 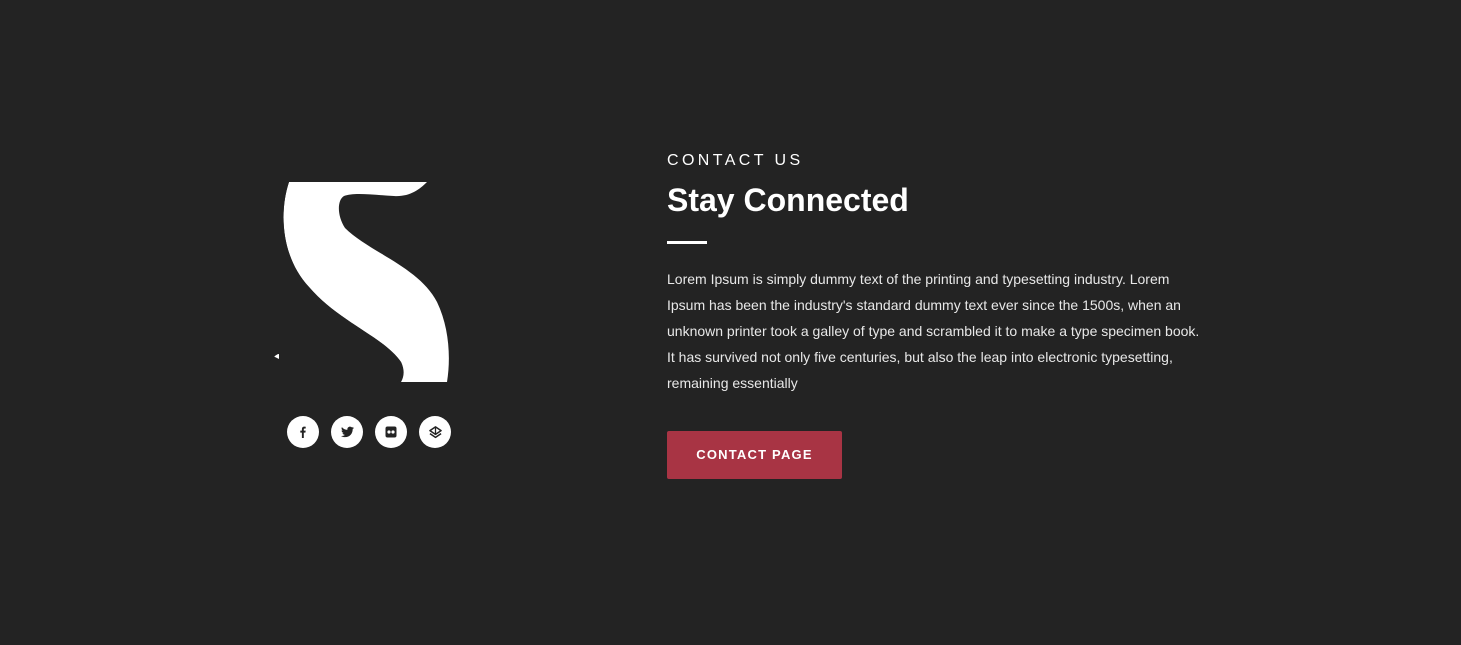 I want to click on flickr-icon, so click(x=391, y=432).